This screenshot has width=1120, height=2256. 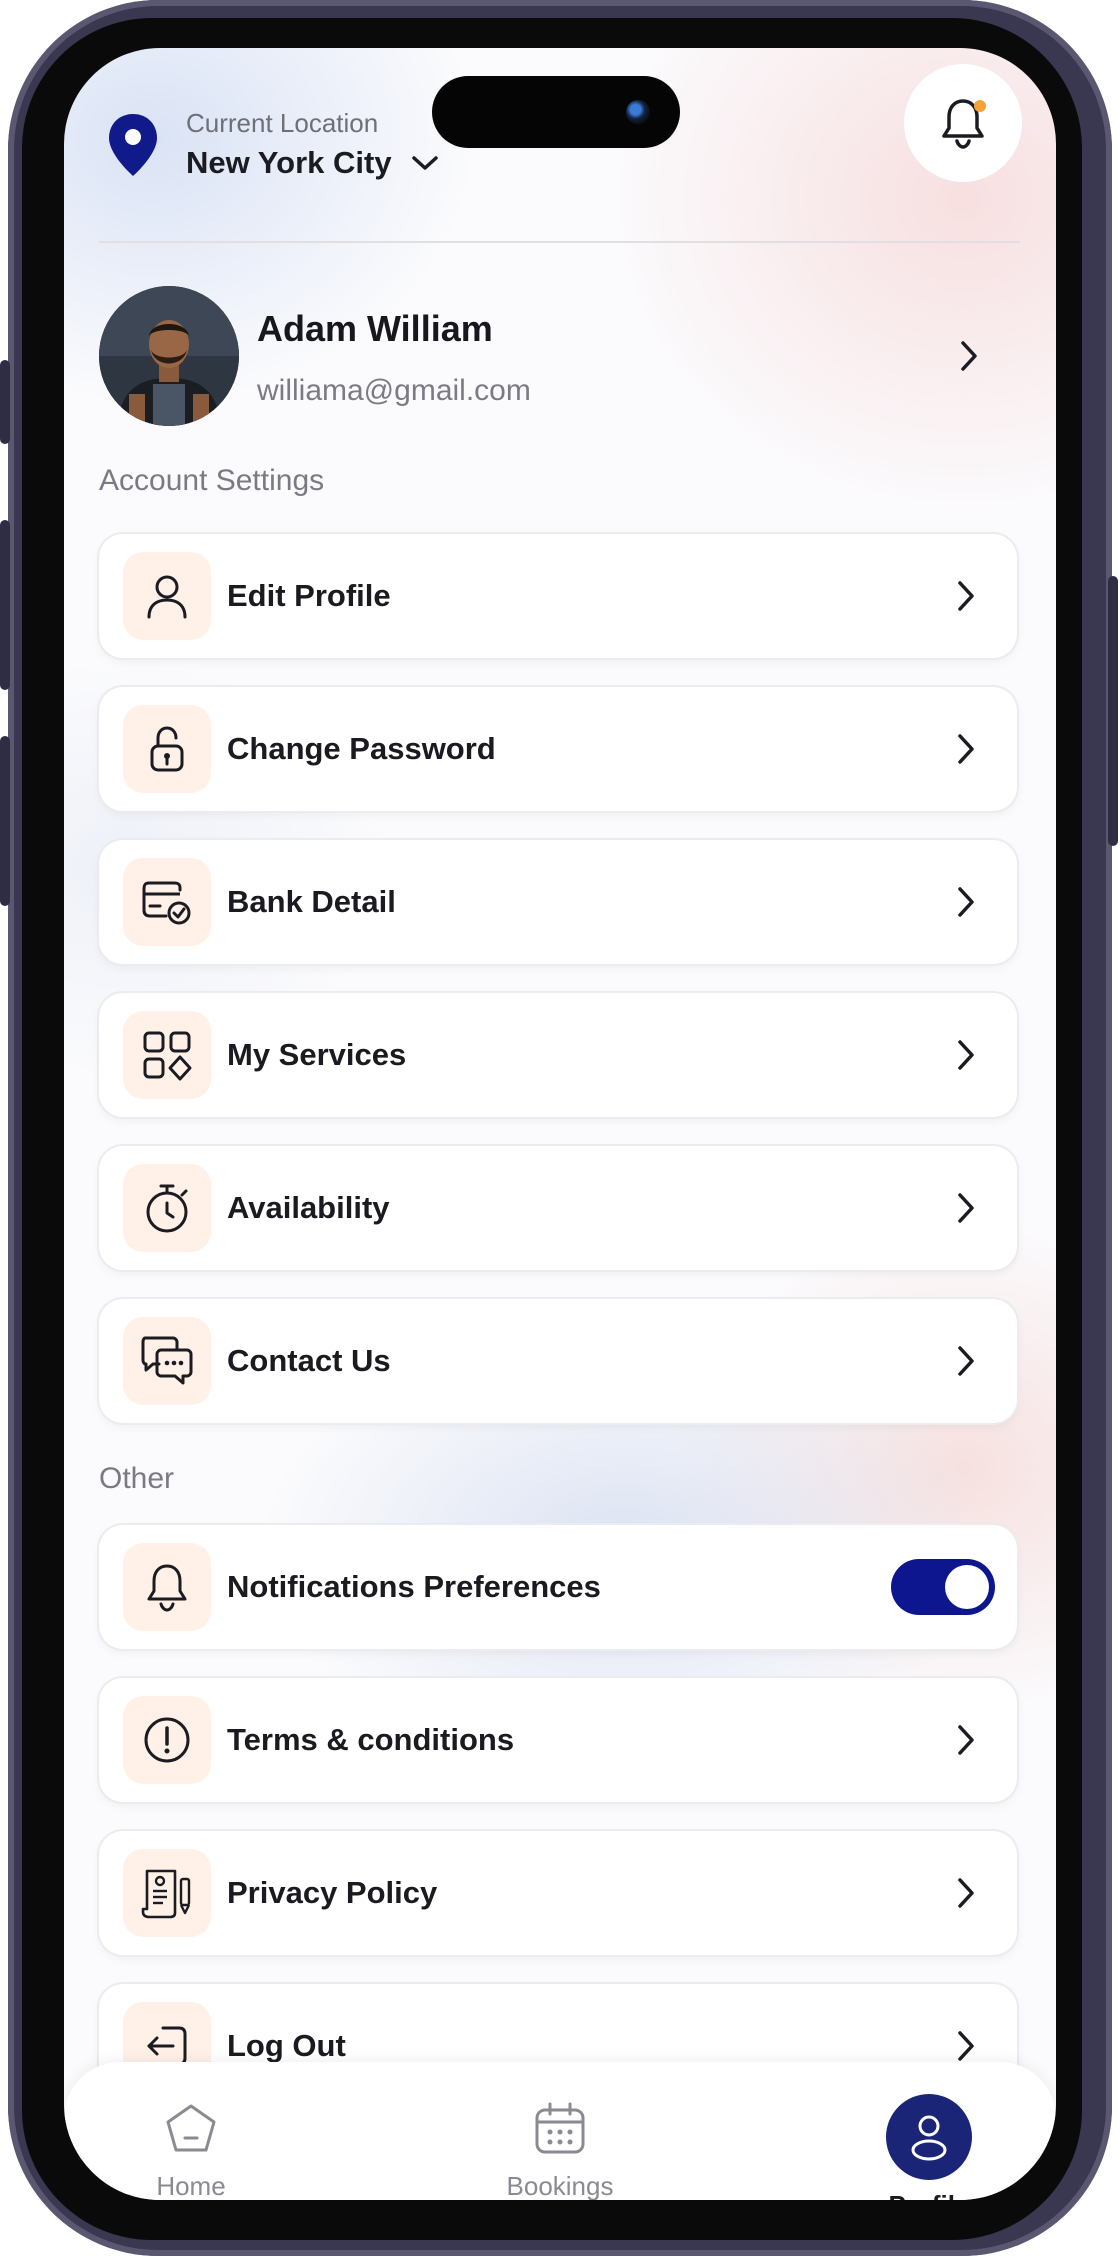 I want to click on bank-detail-label: Bank Detail, so click(x=311, y=901).